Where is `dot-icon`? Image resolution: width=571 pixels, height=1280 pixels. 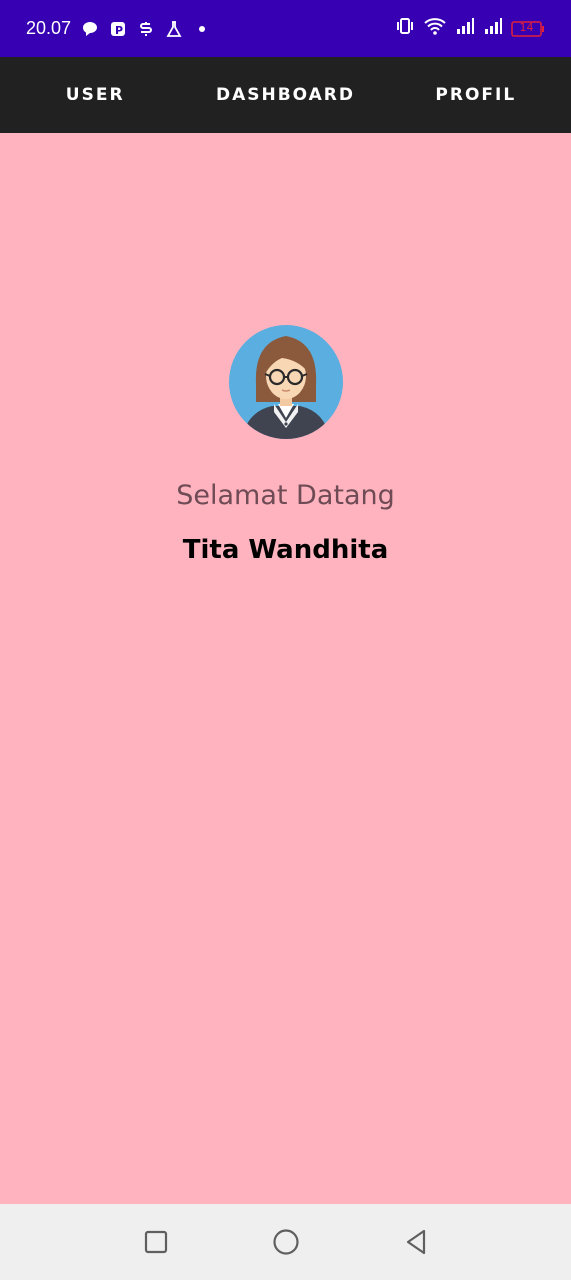
dot-icon is located at coordinates (202, 29).